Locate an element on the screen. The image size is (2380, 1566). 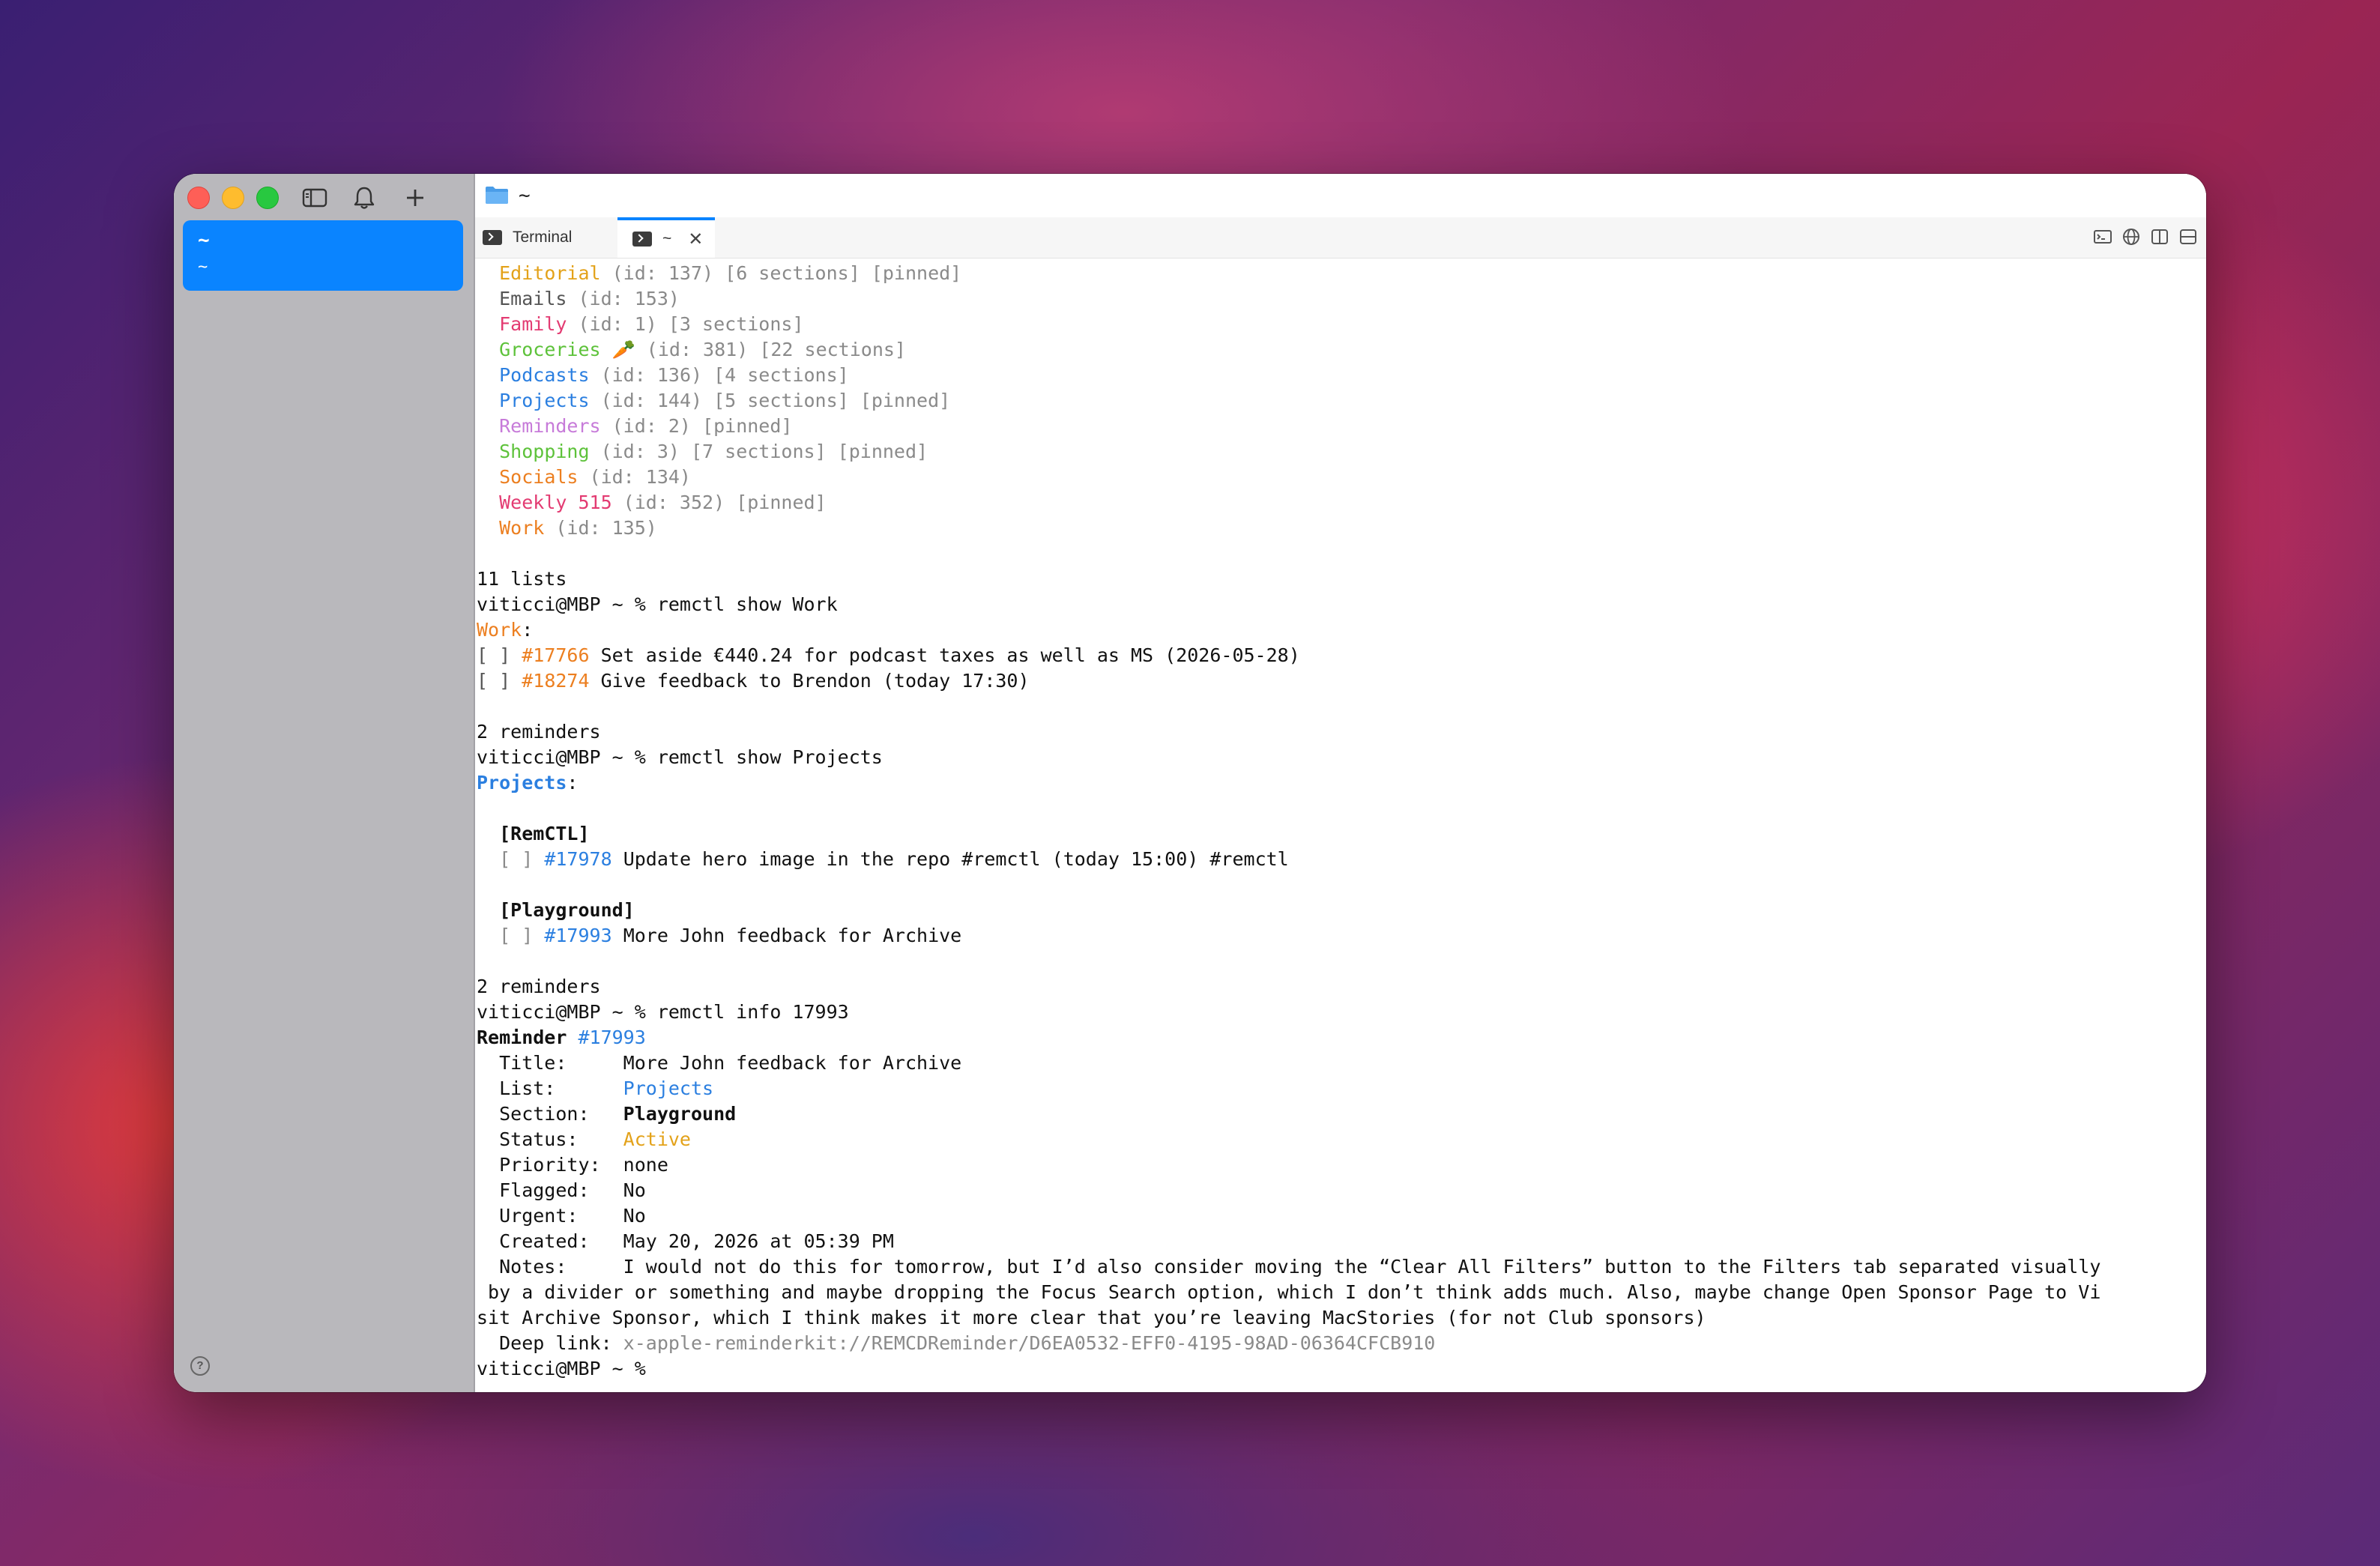
globe-icon is located at coordinates (2131, 236).